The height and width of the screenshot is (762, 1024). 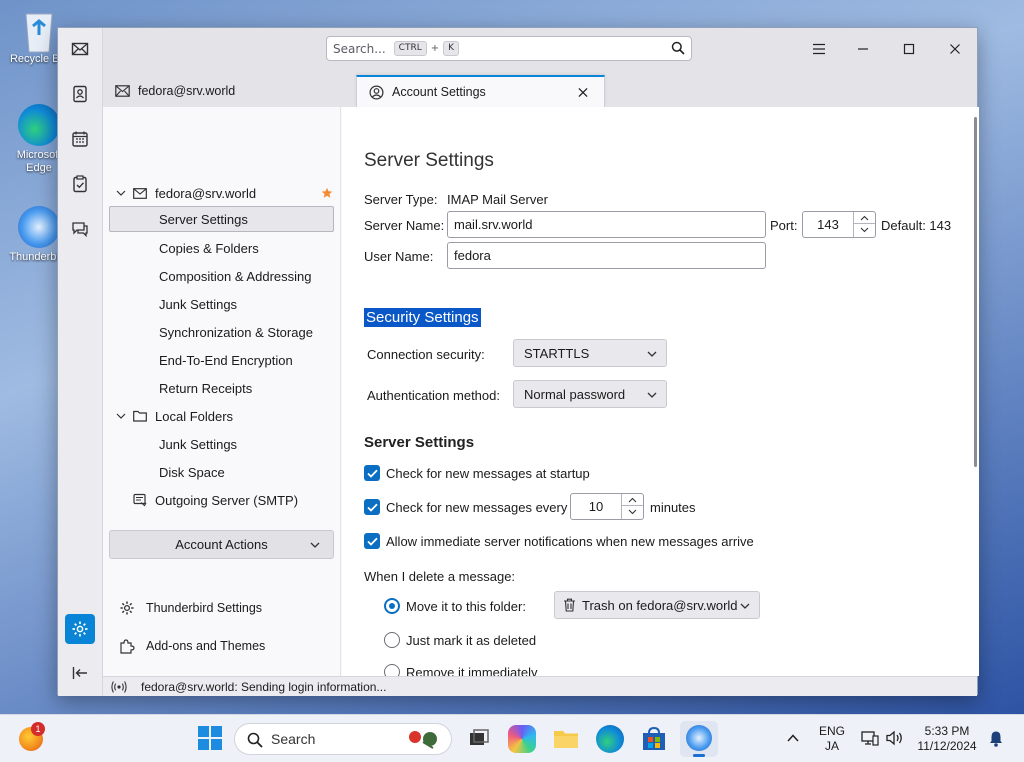 I want to click on tasks-space-button, so click(x=80, y=184).